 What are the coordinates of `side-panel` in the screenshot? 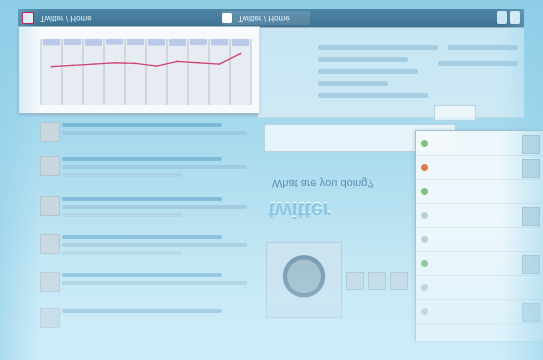 It's located at (479, 235).